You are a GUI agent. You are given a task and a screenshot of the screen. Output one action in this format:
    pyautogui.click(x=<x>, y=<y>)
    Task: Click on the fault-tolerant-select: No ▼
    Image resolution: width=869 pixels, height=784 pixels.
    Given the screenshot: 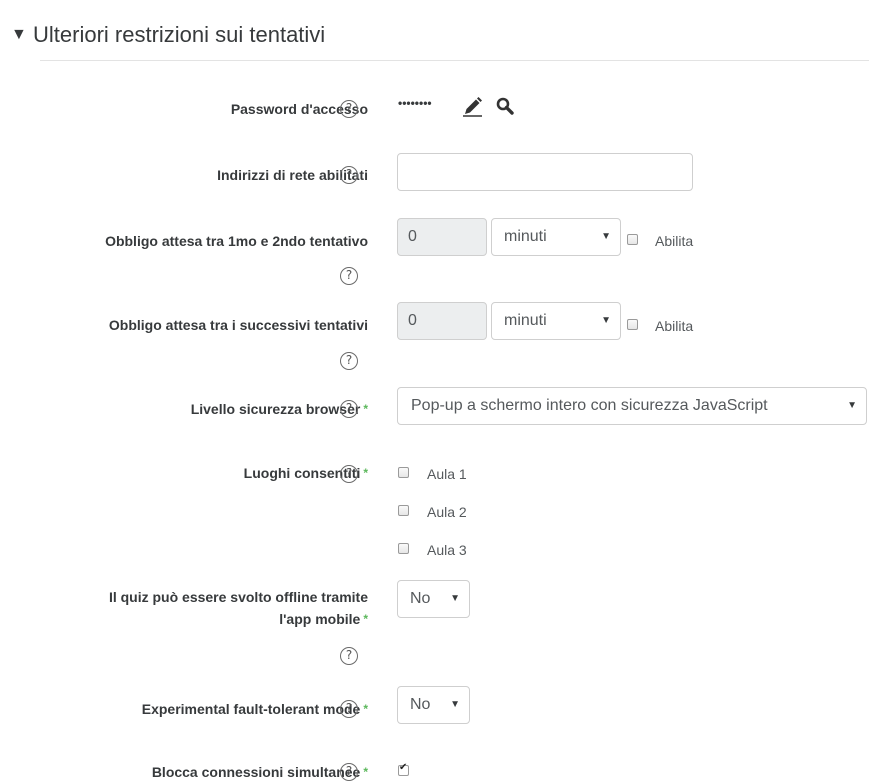 What is the action you would take?
    pyautogui.click(x=433, y=705)
    